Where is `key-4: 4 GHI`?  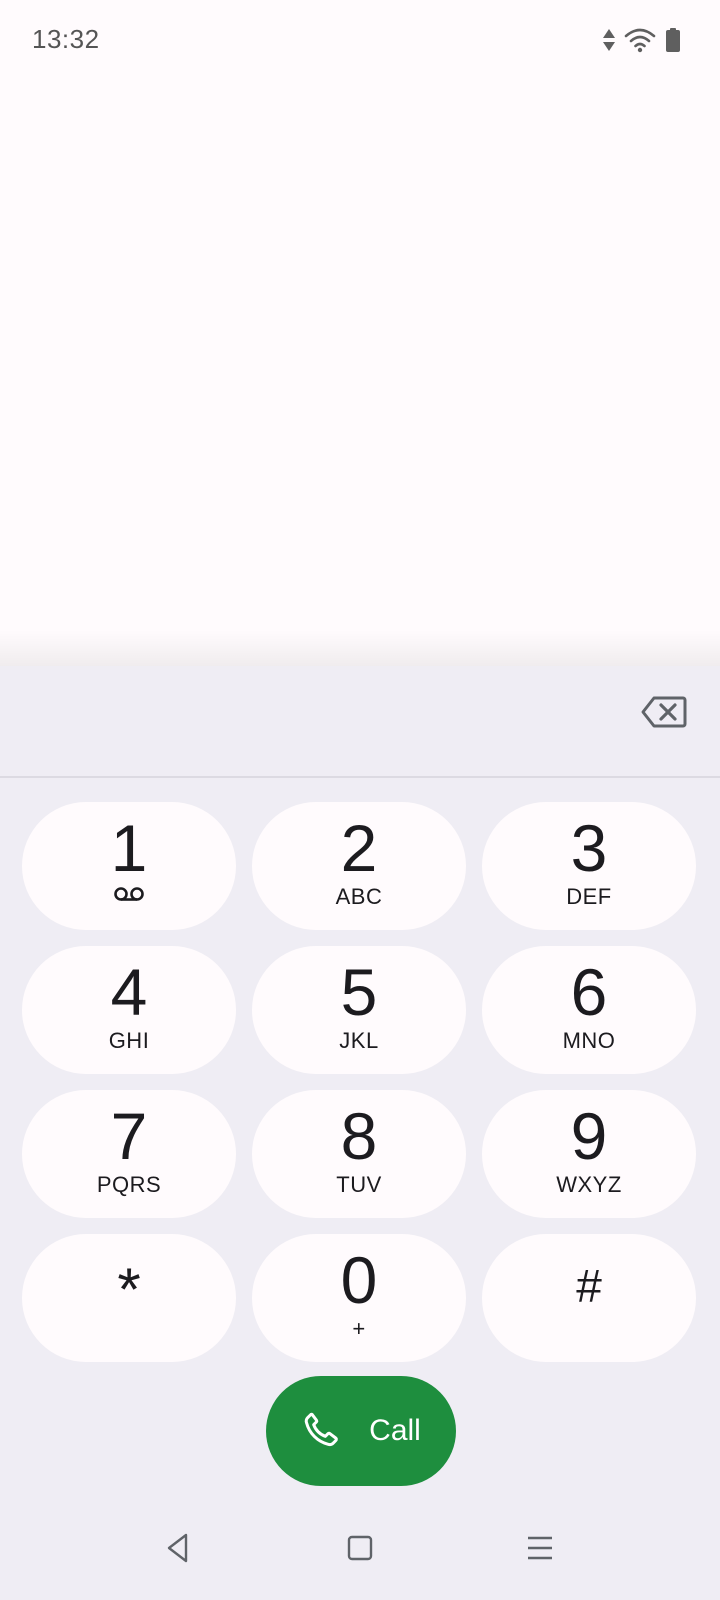
key-4: 4 GHI is located at coordinates (129, 1010).